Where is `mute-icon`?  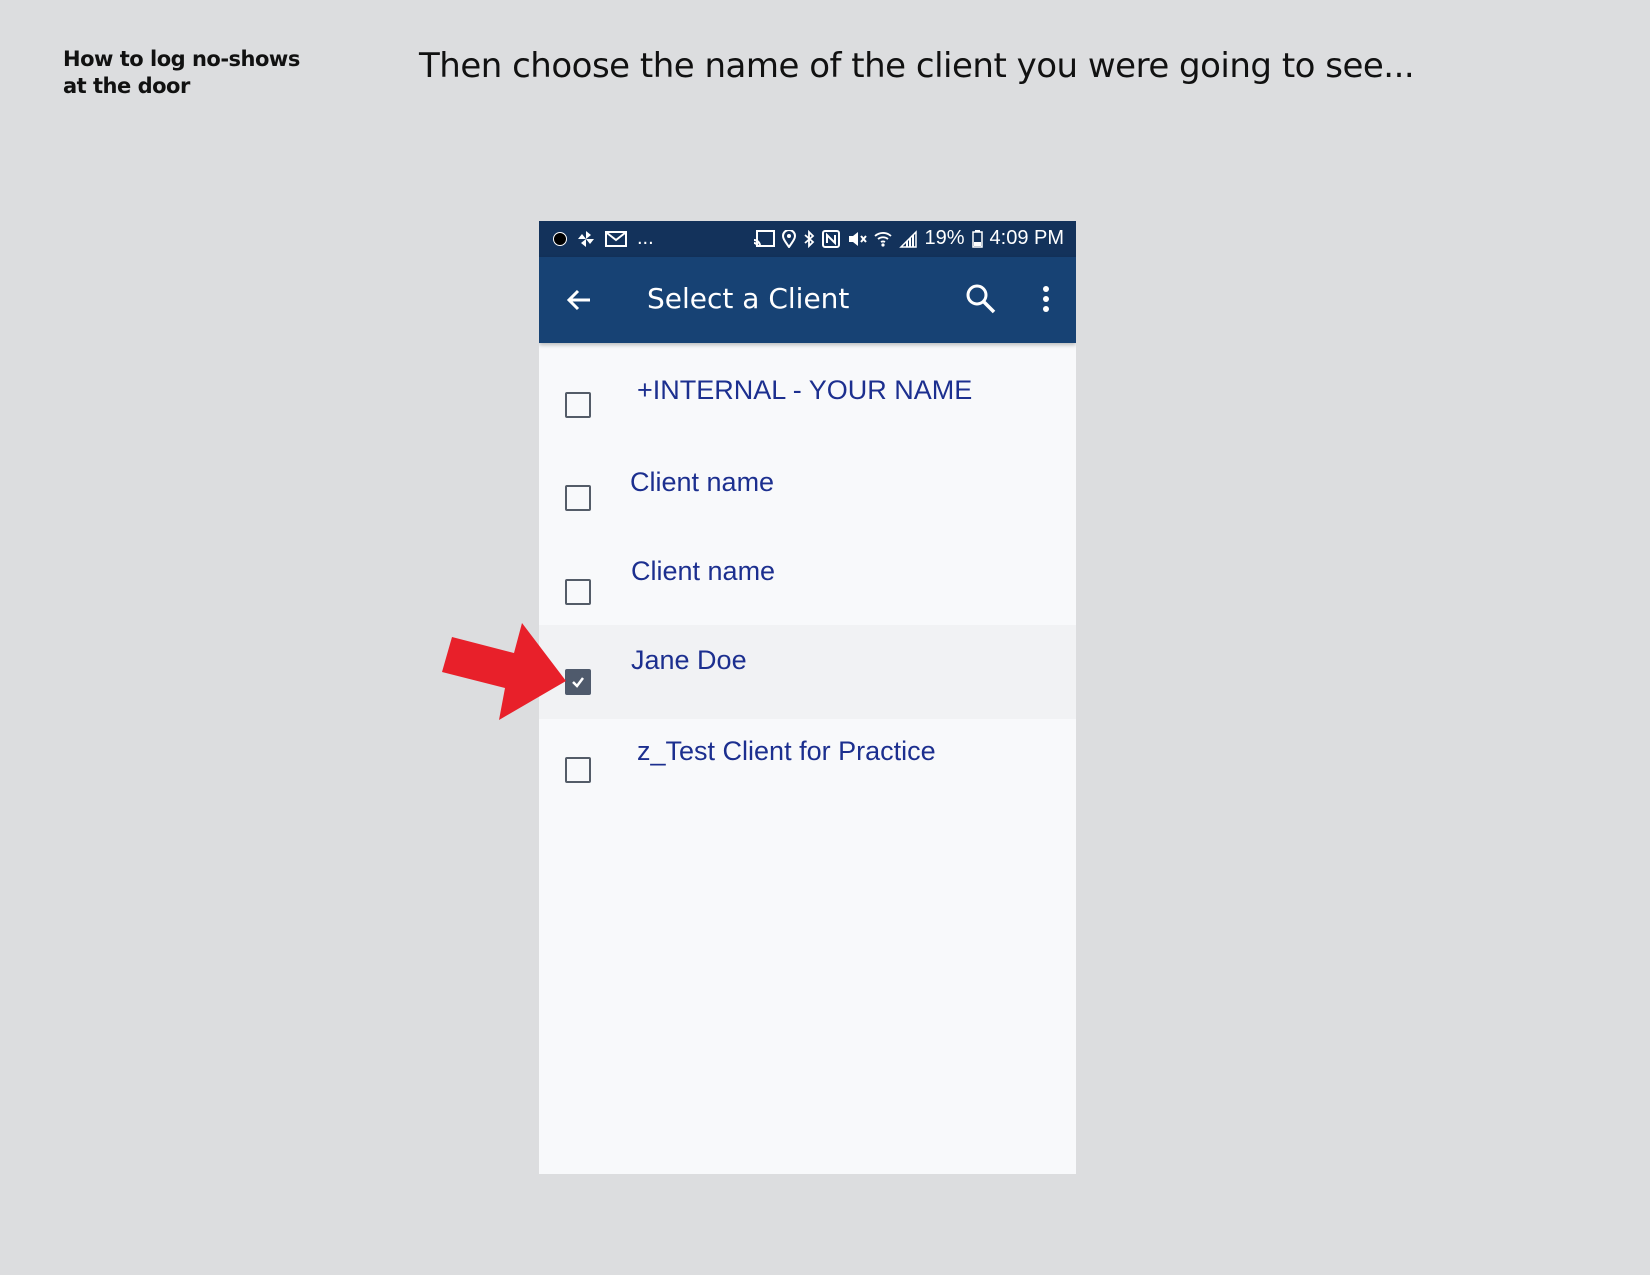
mute-icon is located at coordinates (857, 239).